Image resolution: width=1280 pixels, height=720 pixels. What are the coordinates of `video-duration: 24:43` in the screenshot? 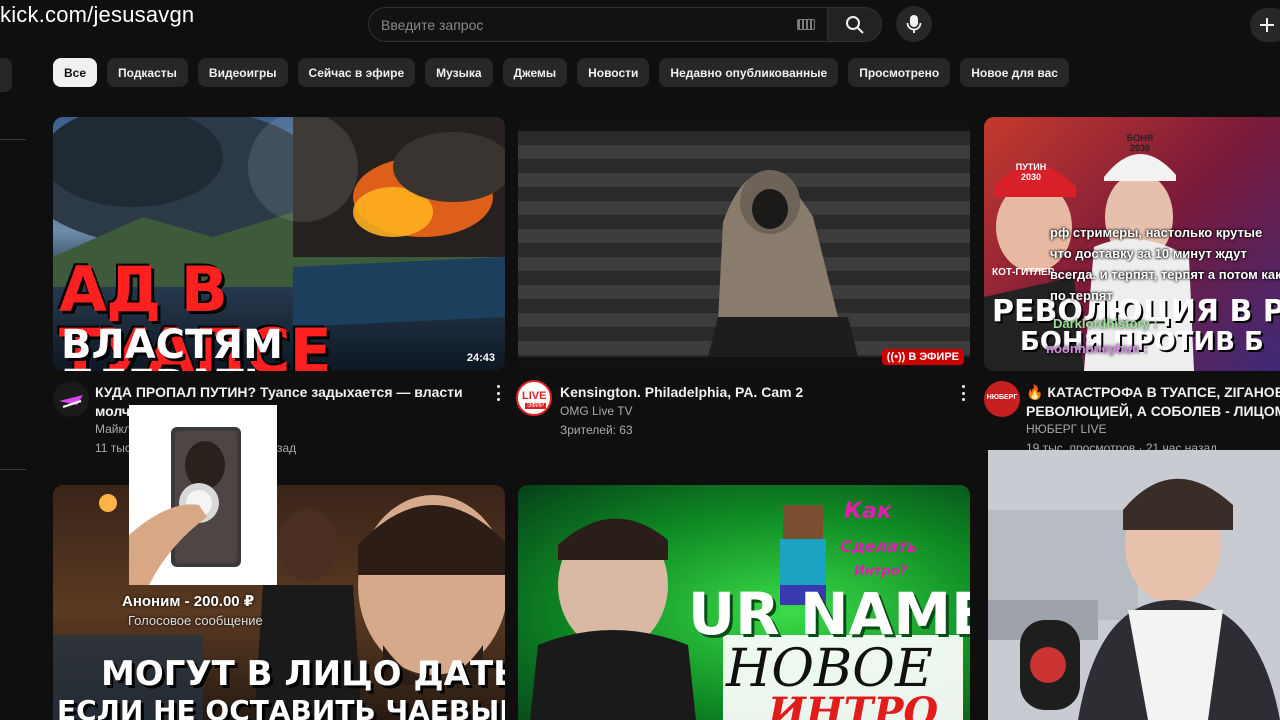 It's located at (480, 358).